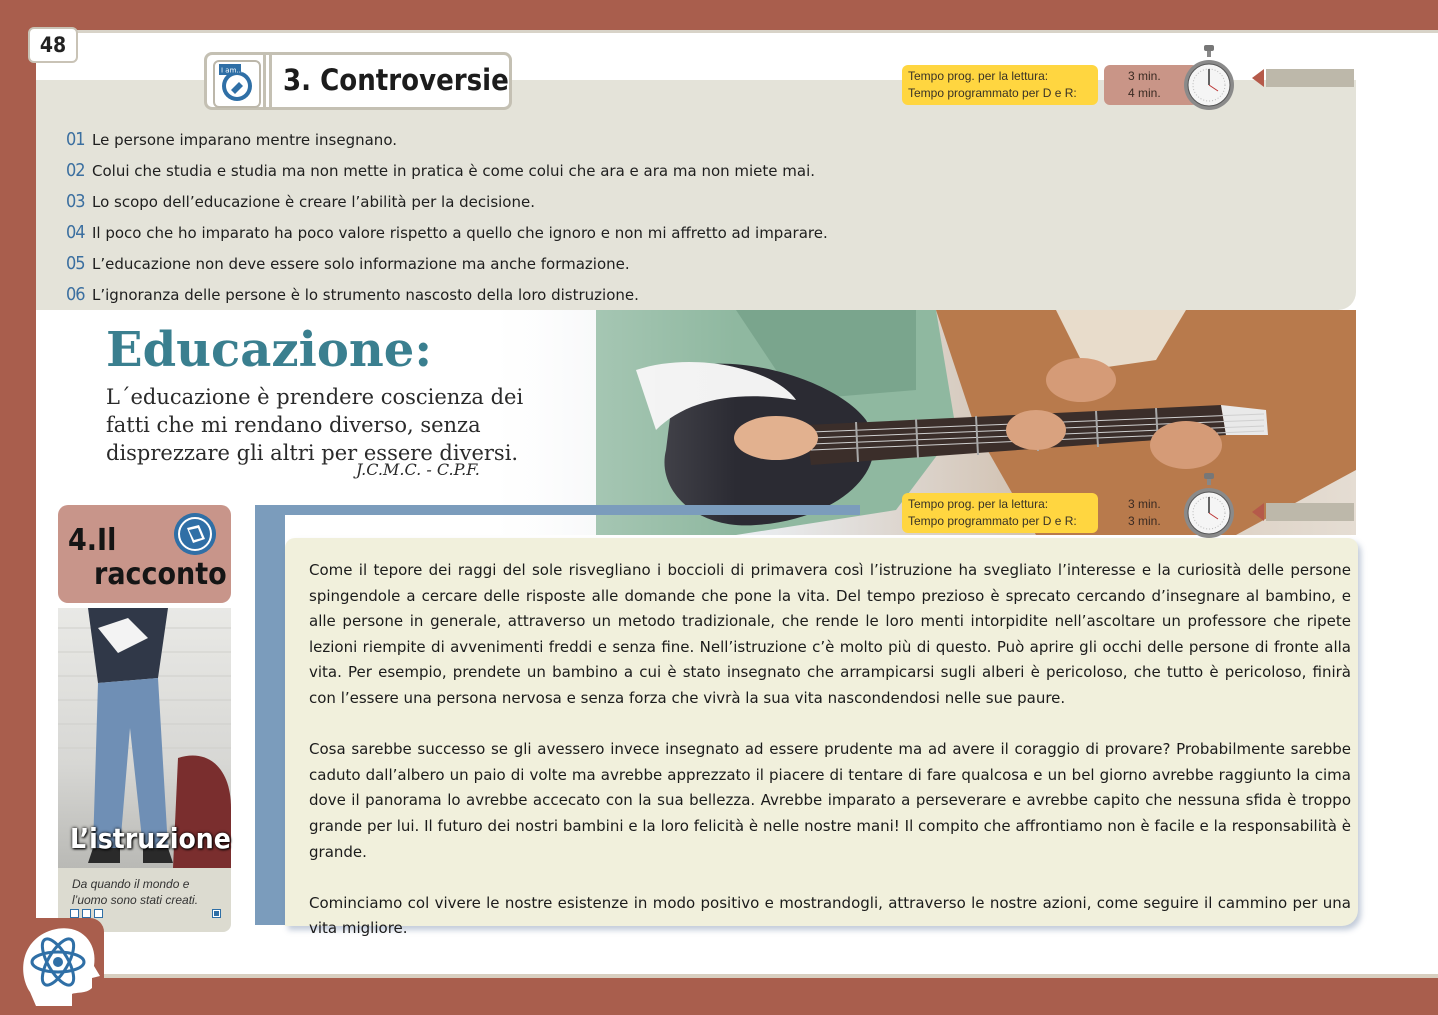  I want to click on education-title: Educazione:, so click(269, 350).